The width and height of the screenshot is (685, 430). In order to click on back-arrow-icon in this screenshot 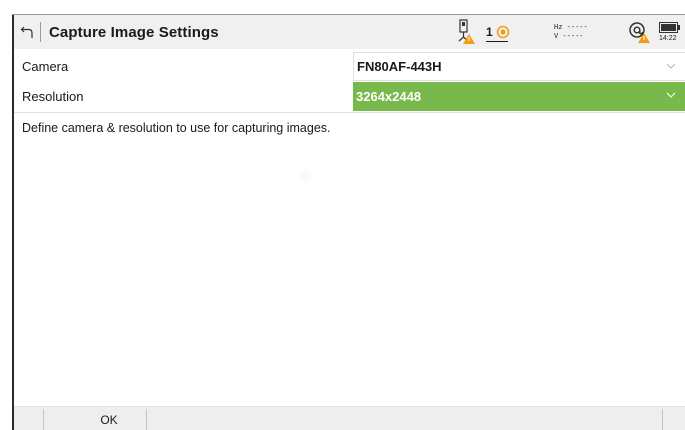, I will do `click(26, 32)`.